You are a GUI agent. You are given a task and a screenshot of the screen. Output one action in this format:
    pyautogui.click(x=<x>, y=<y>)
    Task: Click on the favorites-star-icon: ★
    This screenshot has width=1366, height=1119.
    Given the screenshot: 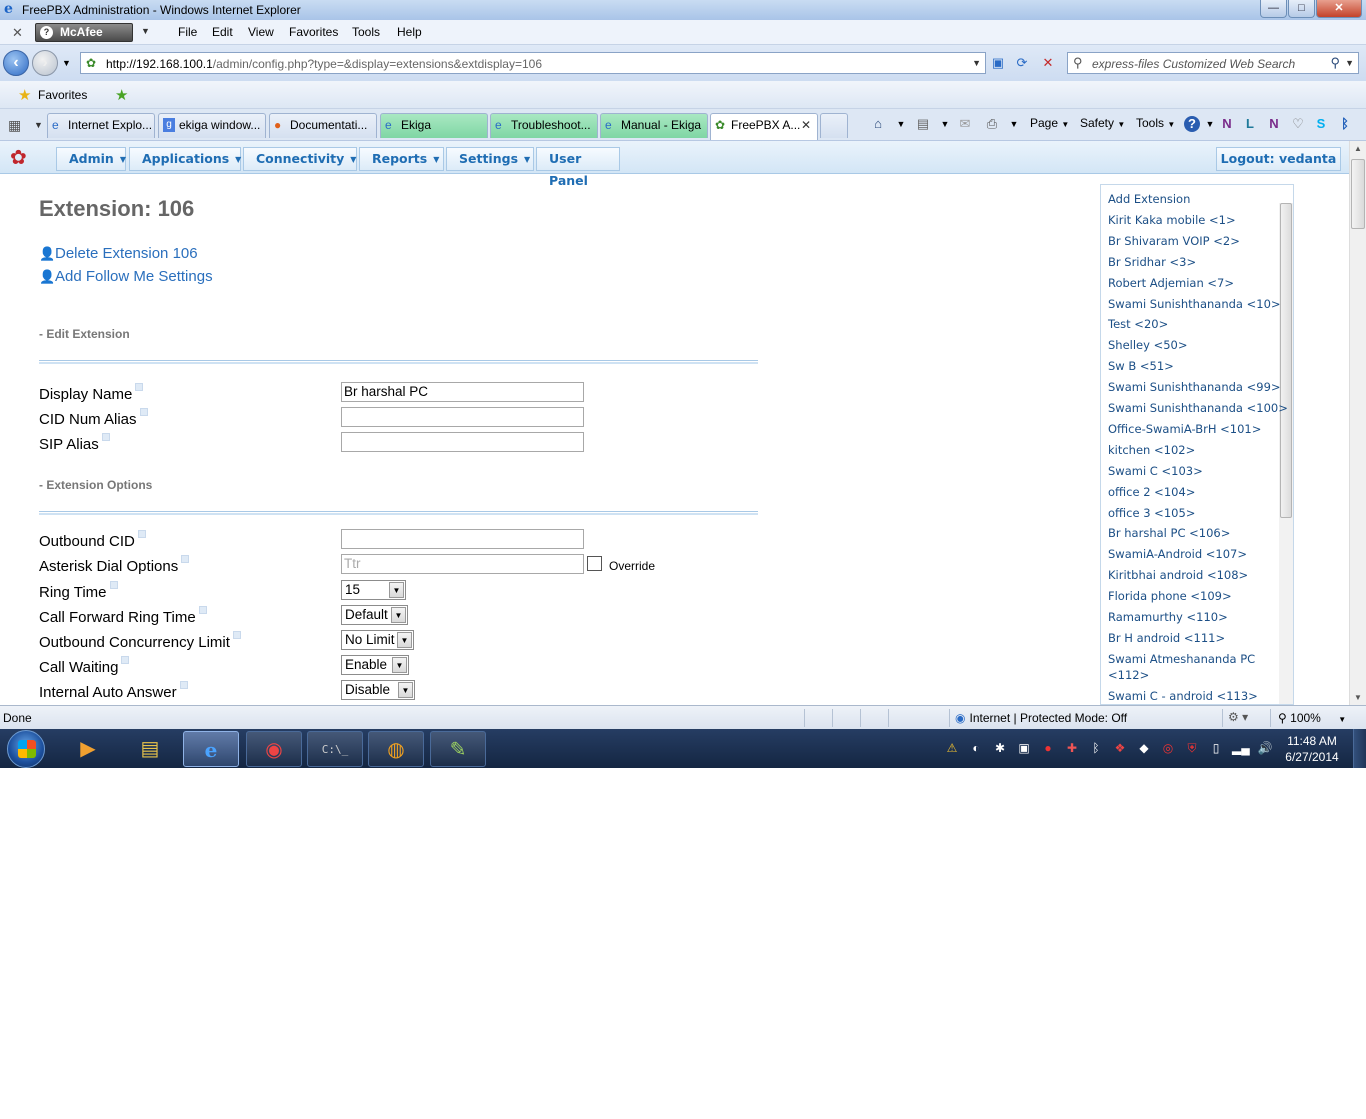 What is the action you would take?
    pyautogui.click(x=24, y=95)
    